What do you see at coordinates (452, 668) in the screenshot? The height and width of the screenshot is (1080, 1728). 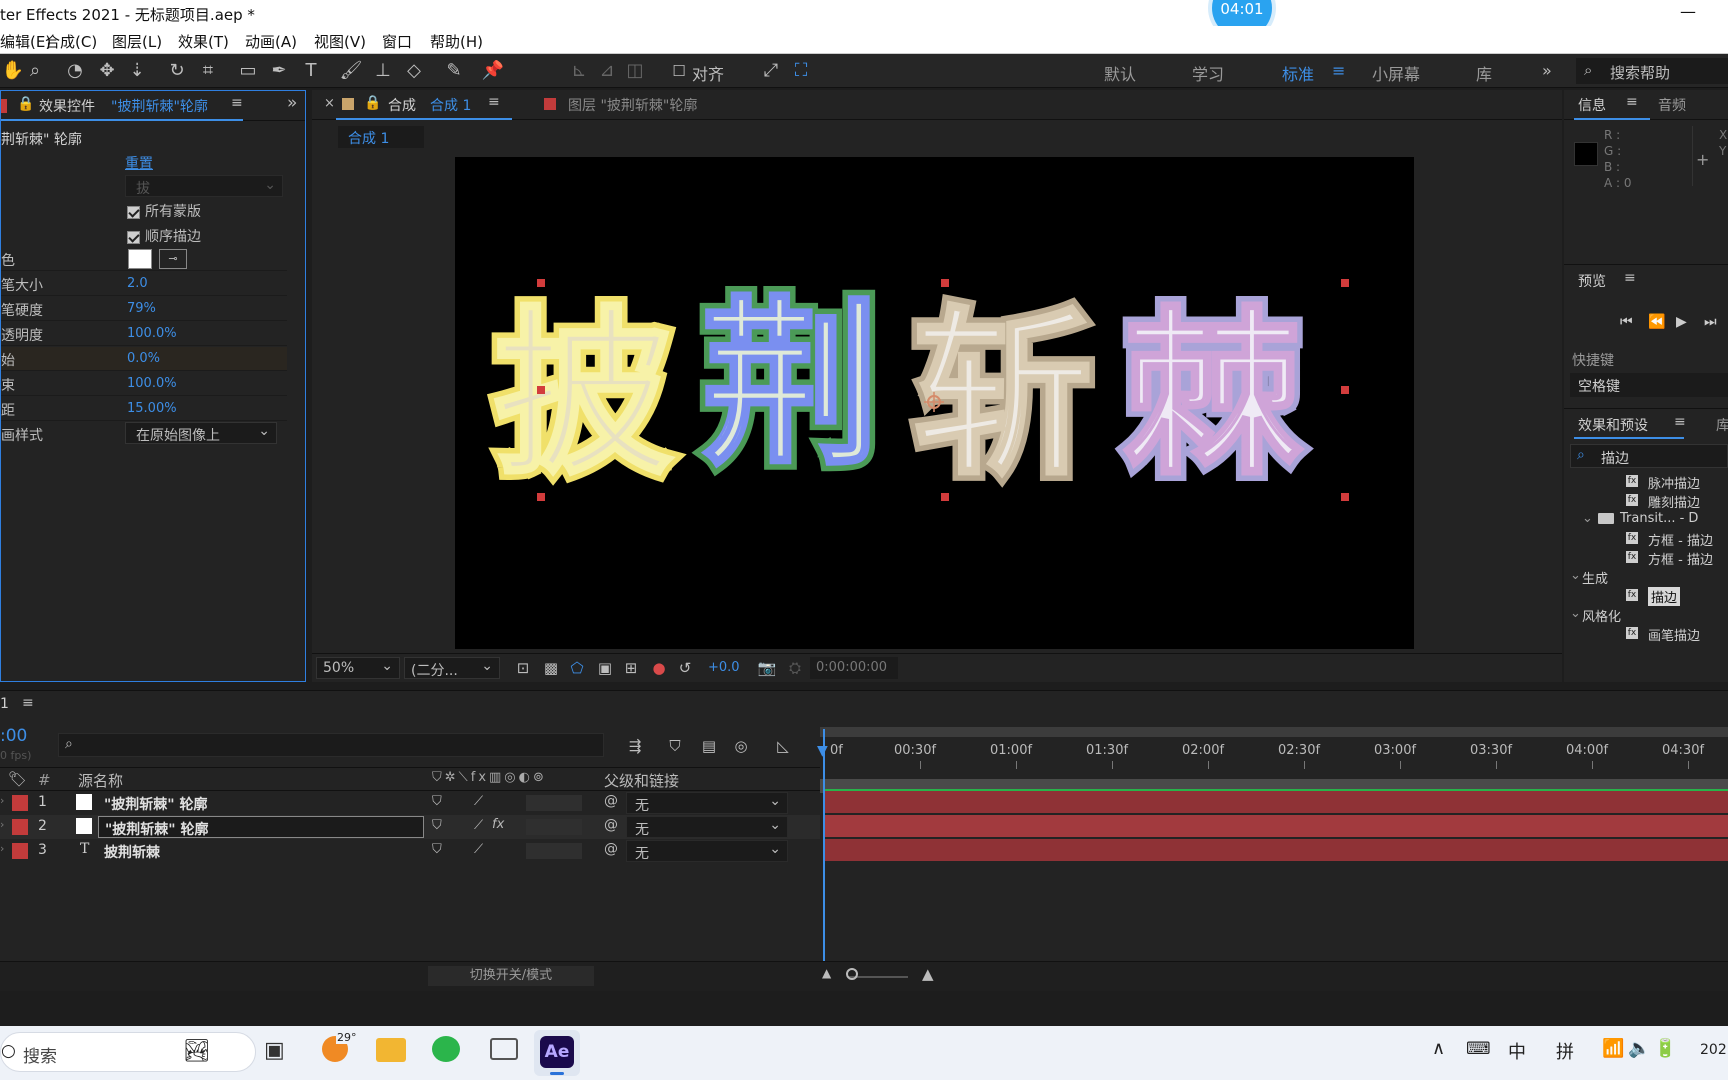 I see `resolution-dropdown: (二分... ⌄` at bounding box center [452, 668].